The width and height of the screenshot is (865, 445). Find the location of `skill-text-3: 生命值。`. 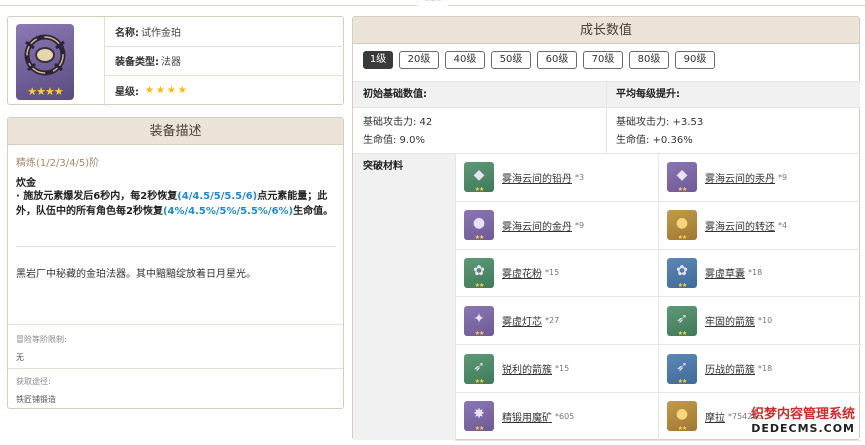

skill-text-3: 生命值。 is located at coordinates (313, 211).